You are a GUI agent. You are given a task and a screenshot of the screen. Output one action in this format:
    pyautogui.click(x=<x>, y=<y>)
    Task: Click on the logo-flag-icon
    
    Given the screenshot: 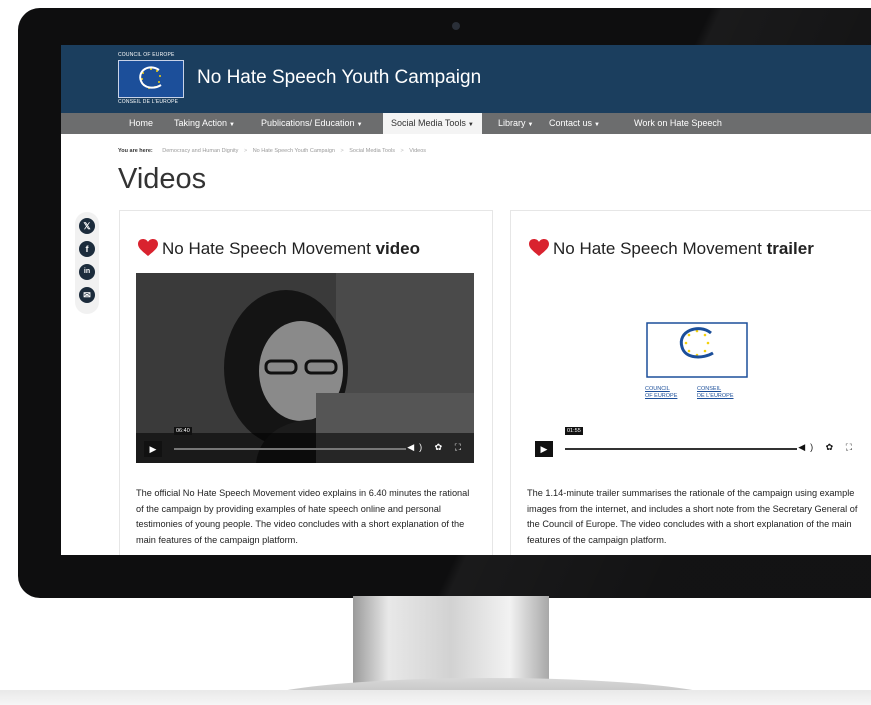 What is the action you would take?
    pyautogui.click(x=151, y=79)
    